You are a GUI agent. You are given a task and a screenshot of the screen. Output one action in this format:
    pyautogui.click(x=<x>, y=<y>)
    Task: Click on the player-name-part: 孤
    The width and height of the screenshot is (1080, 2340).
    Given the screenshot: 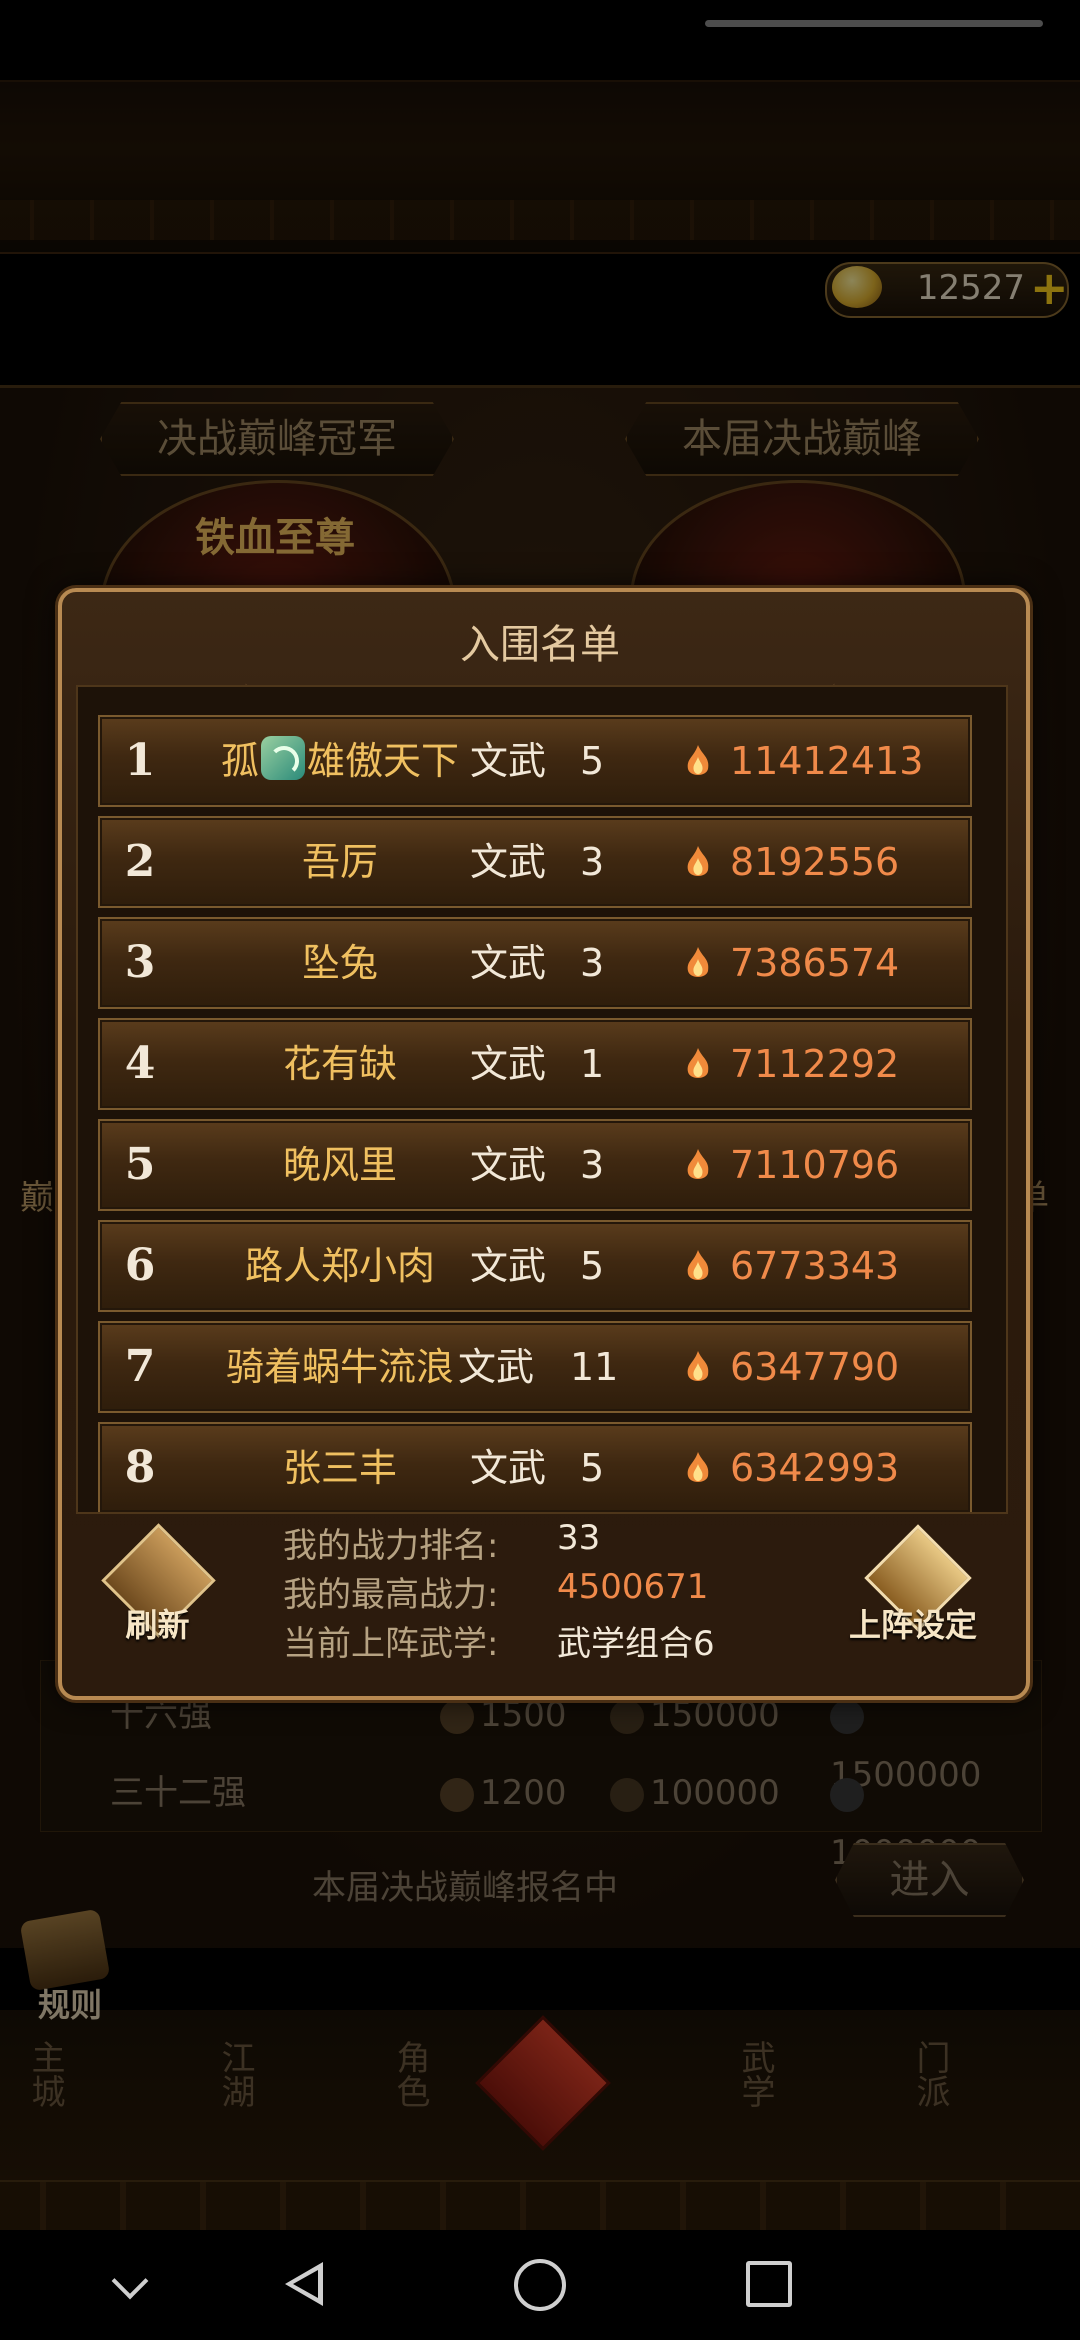 What is the action you would take?
    pyautogui.click(x=239, y=761)
    